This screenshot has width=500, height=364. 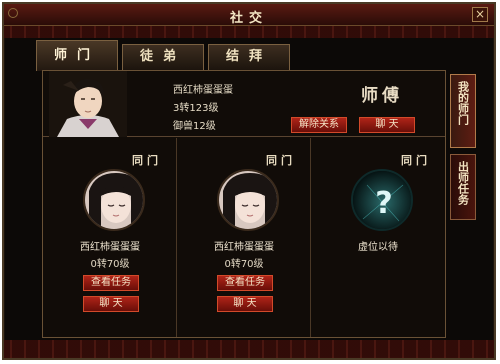 I want to click on dissolve-relation-button: 解除关系, so click(x=319, y=125).